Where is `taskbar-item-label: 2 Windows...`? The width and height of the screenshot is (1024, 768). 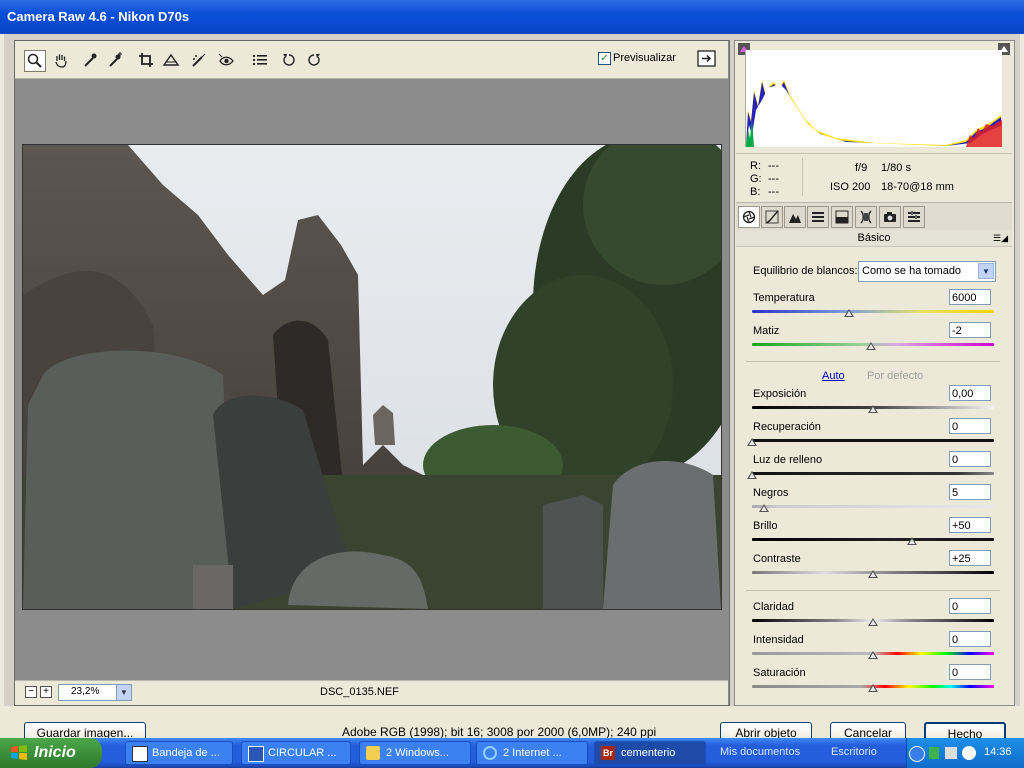 taskbar-item-label: 2 Windows... is located at coordinates (417, 753).